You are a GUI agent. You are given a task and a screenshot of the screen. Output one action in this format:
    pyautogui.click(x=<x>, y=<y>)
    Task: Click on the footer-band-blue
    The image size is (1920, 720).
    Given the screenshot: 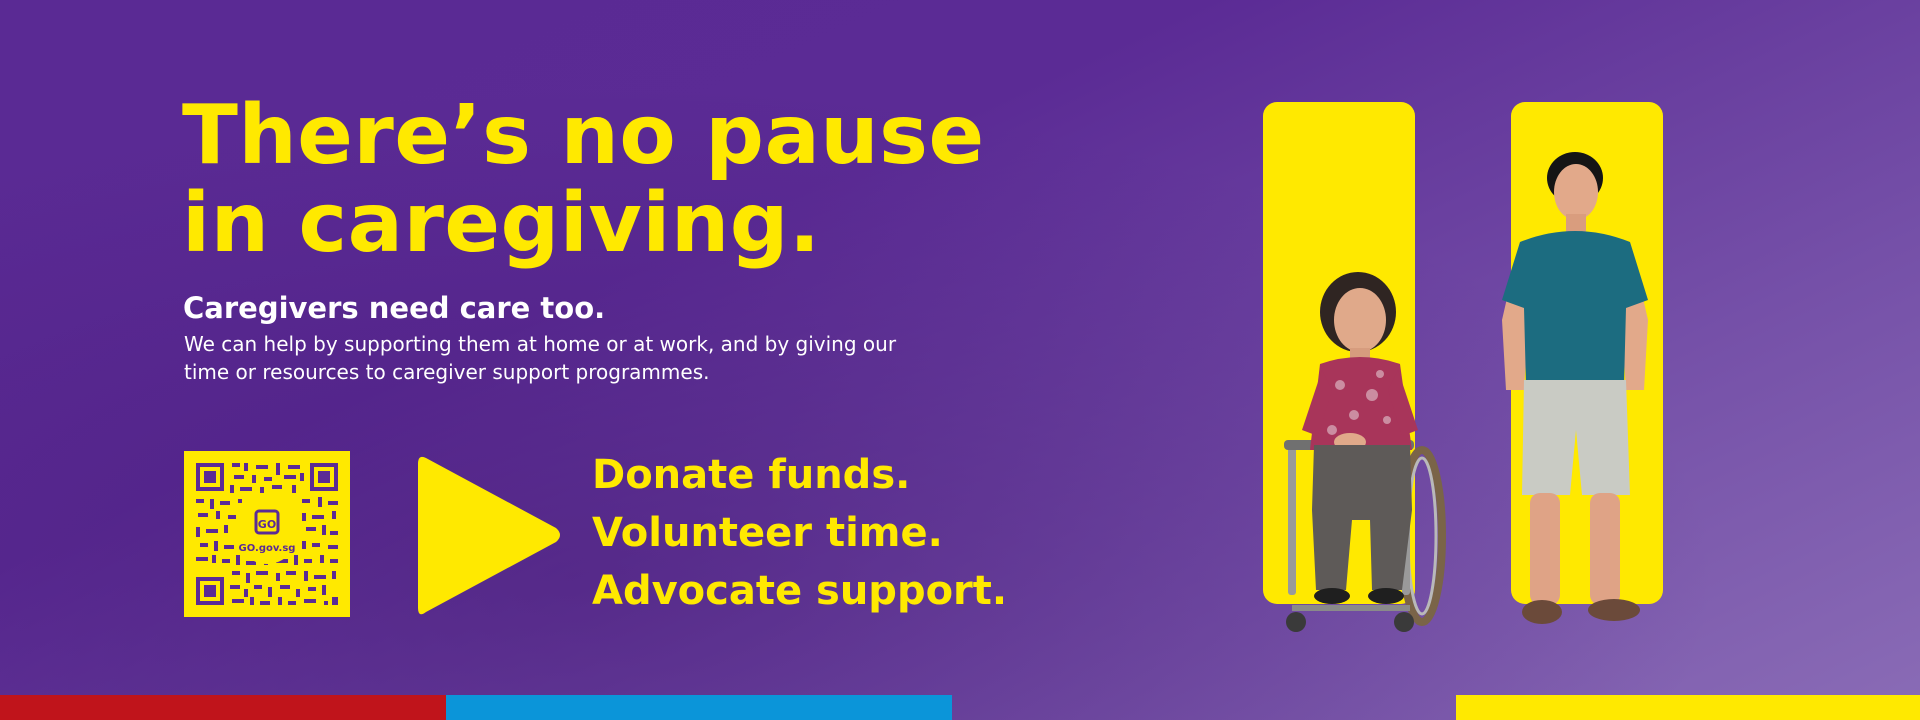 What is the action you would take?
    pyautogui.click(x=699, y=707)
    